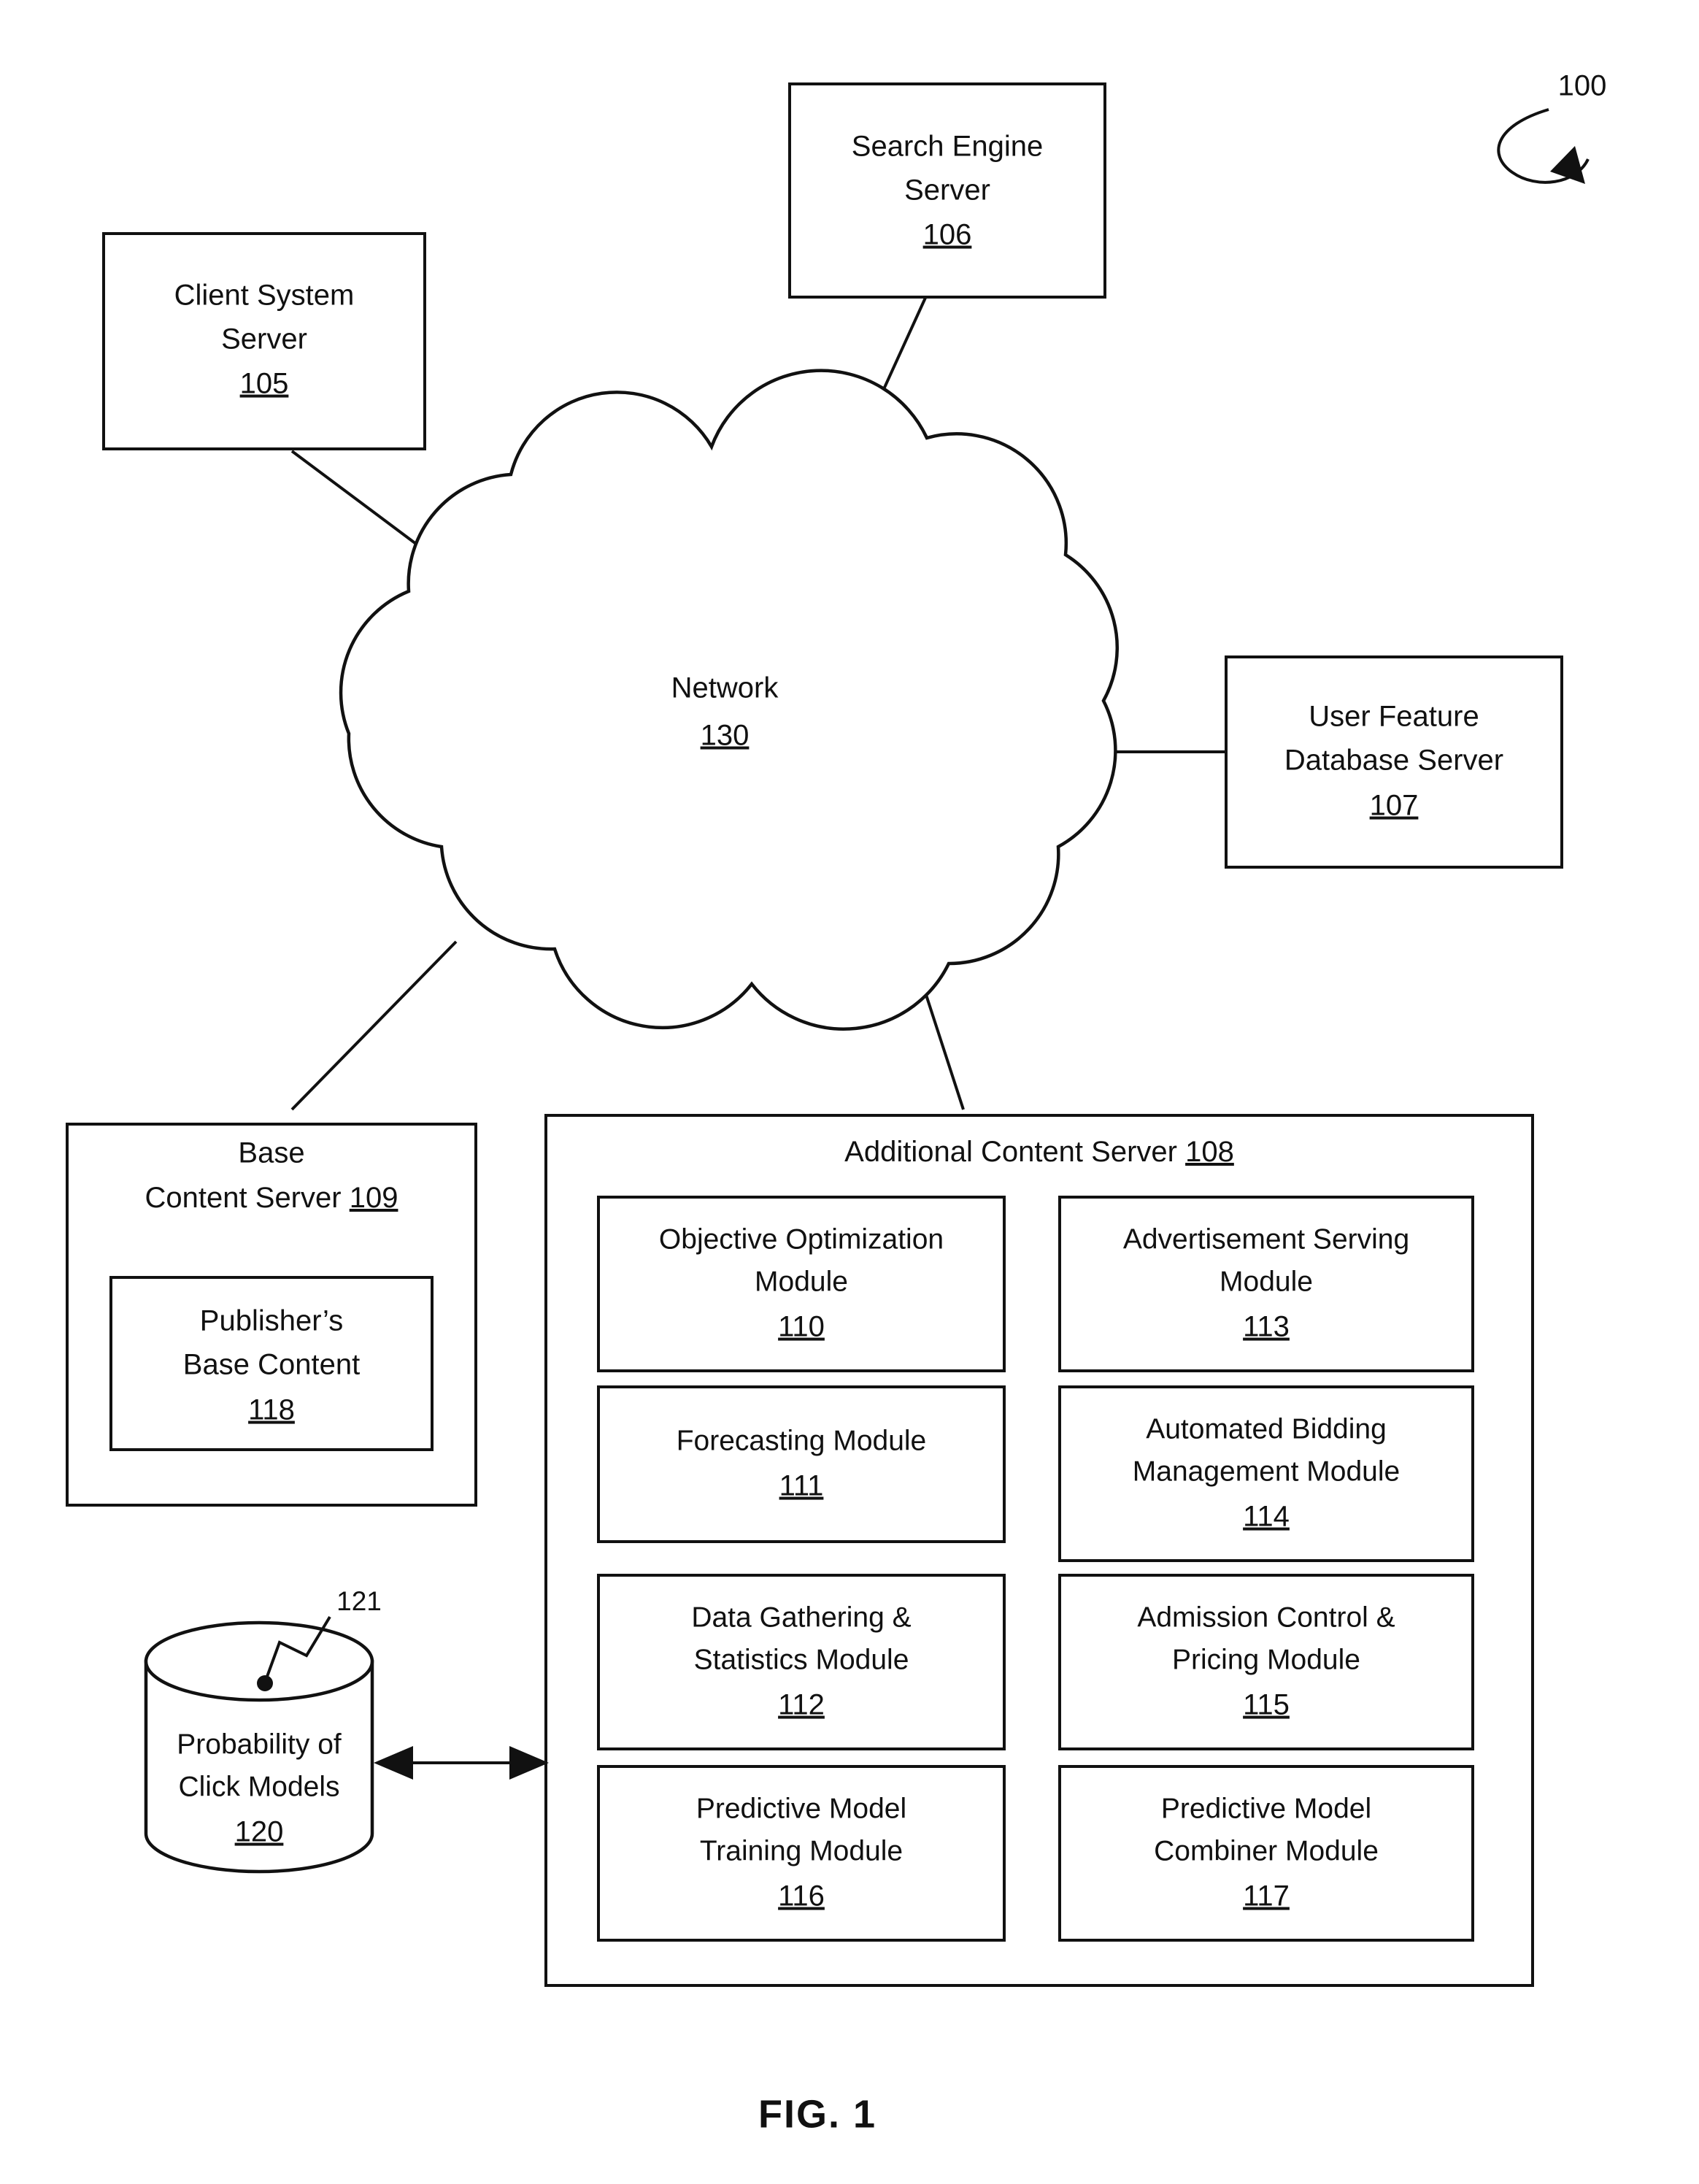 The image size is (1699, 2184). What do you see at coordinates (271, 1321) in the screenshot?
I see `publishers-base-content-line1: Publisher’s` at bounding box center [271, 1321].